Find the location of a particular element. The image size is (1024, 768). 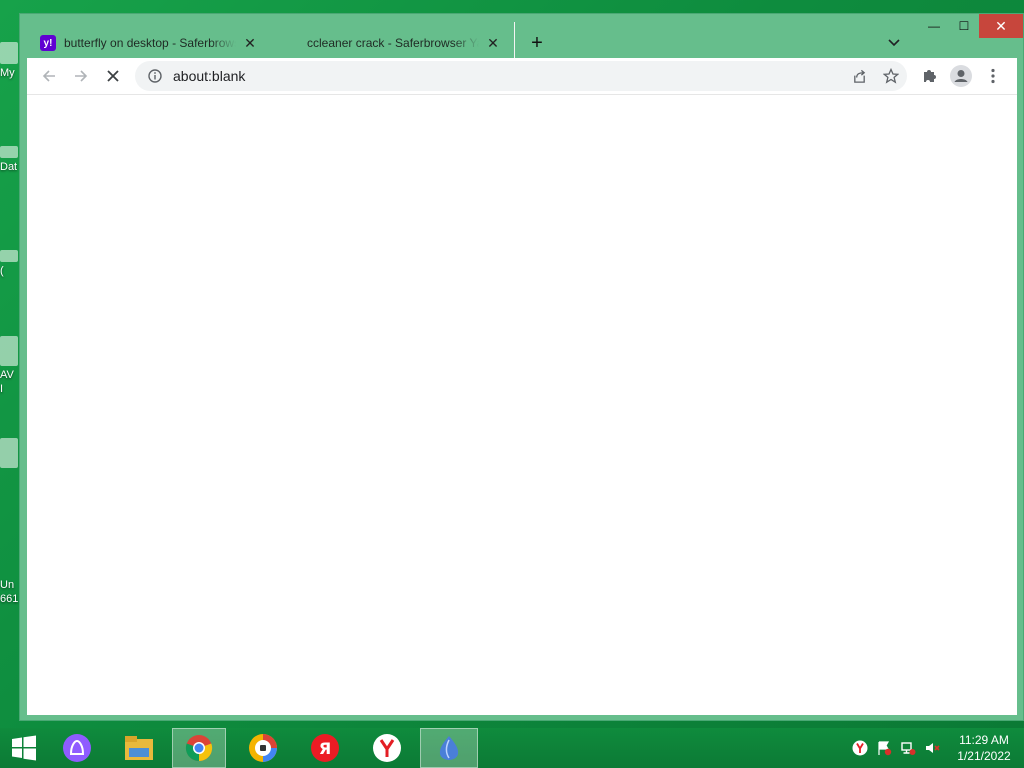

loading-icon is located at coordinates (291, 43).